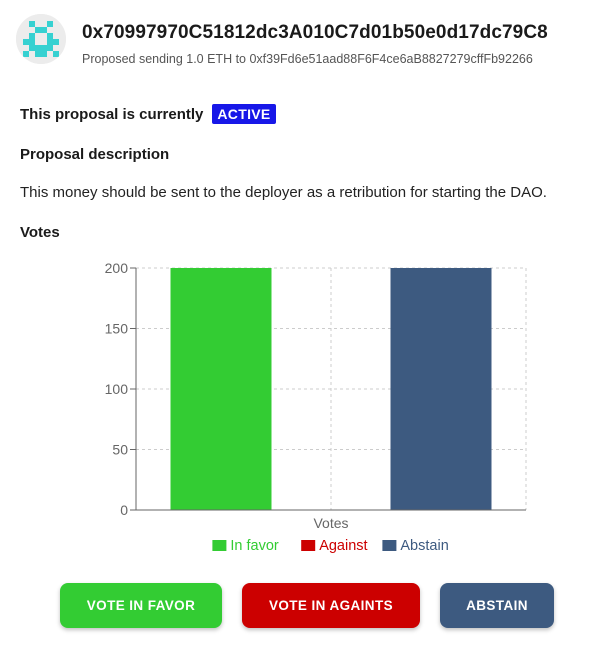 The height and width of the screenshot is (645, 610). What do you see at coordinates (112, 114) in the screenshot?
I see `status-label: This proposal is currently` at bounding box center [112, 114].